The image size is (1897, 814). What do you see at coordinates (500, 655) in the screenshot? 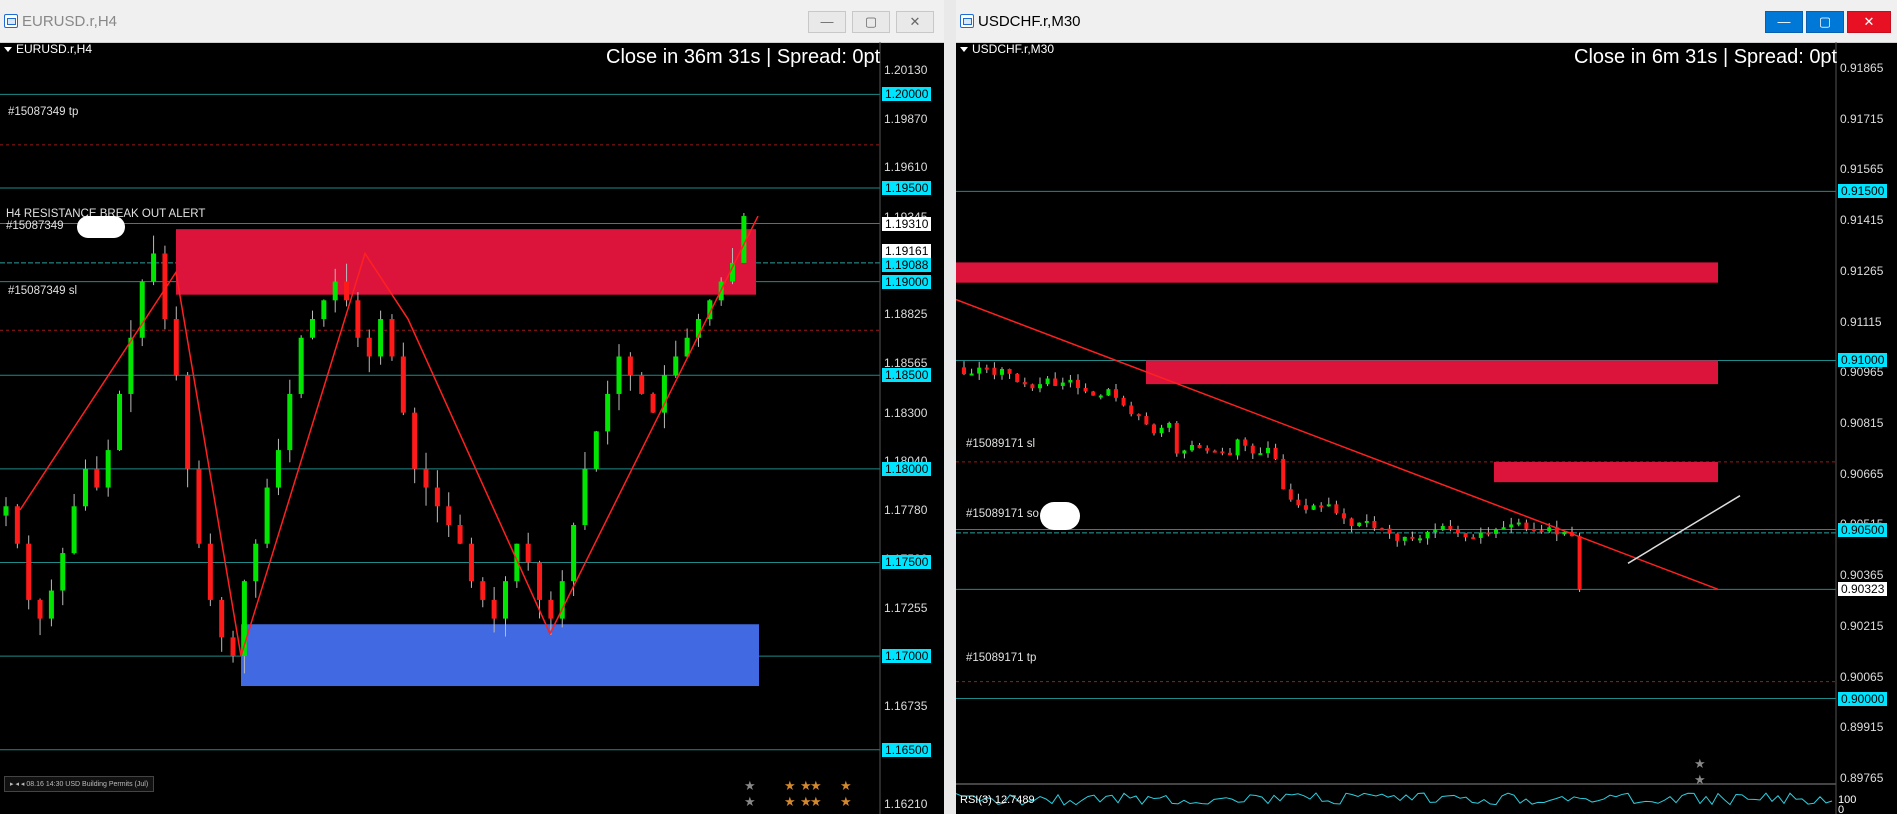
I see `support-zone` at bounding box center [500, 655].